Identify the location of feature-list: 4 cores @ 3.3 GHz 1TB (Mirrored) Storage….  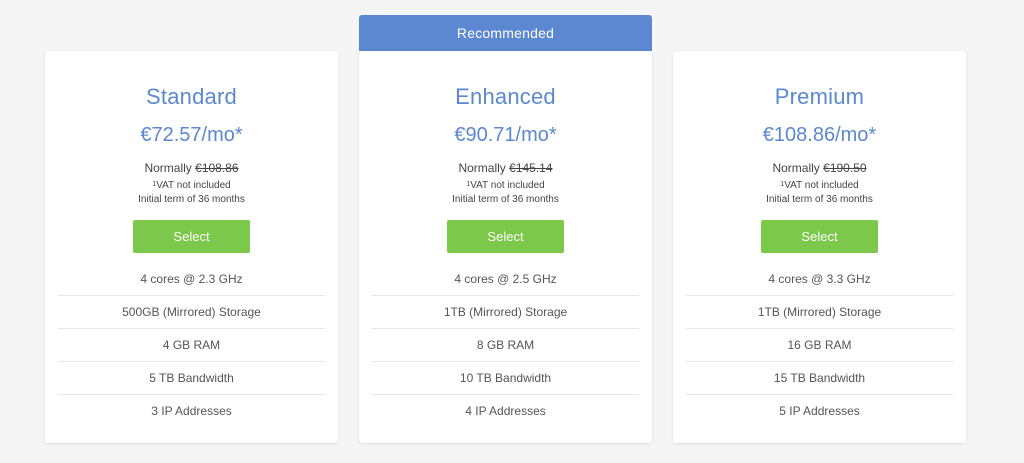
(819, 345).